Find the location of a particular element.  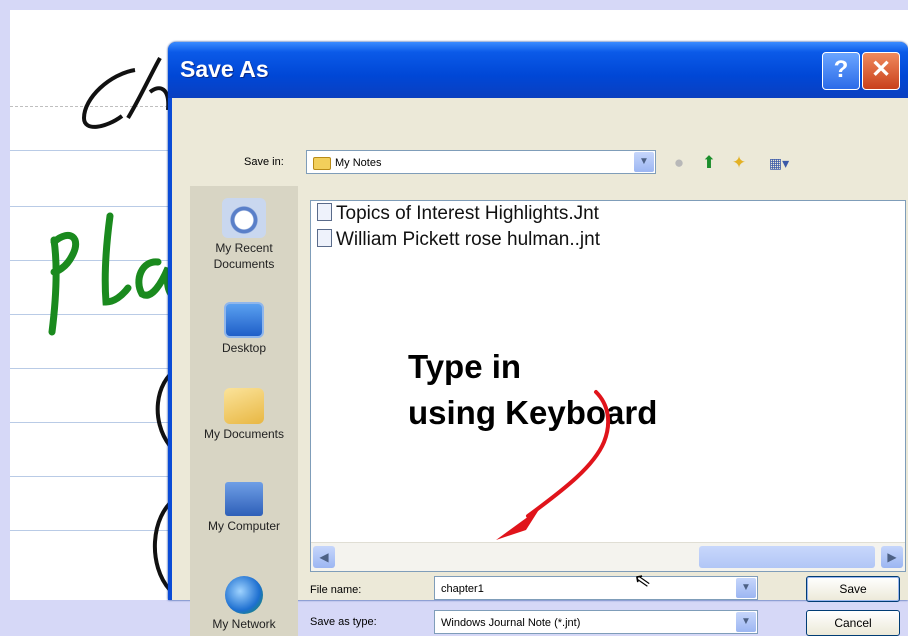

place-my-network: My Network is located at coordinates (244, 604).